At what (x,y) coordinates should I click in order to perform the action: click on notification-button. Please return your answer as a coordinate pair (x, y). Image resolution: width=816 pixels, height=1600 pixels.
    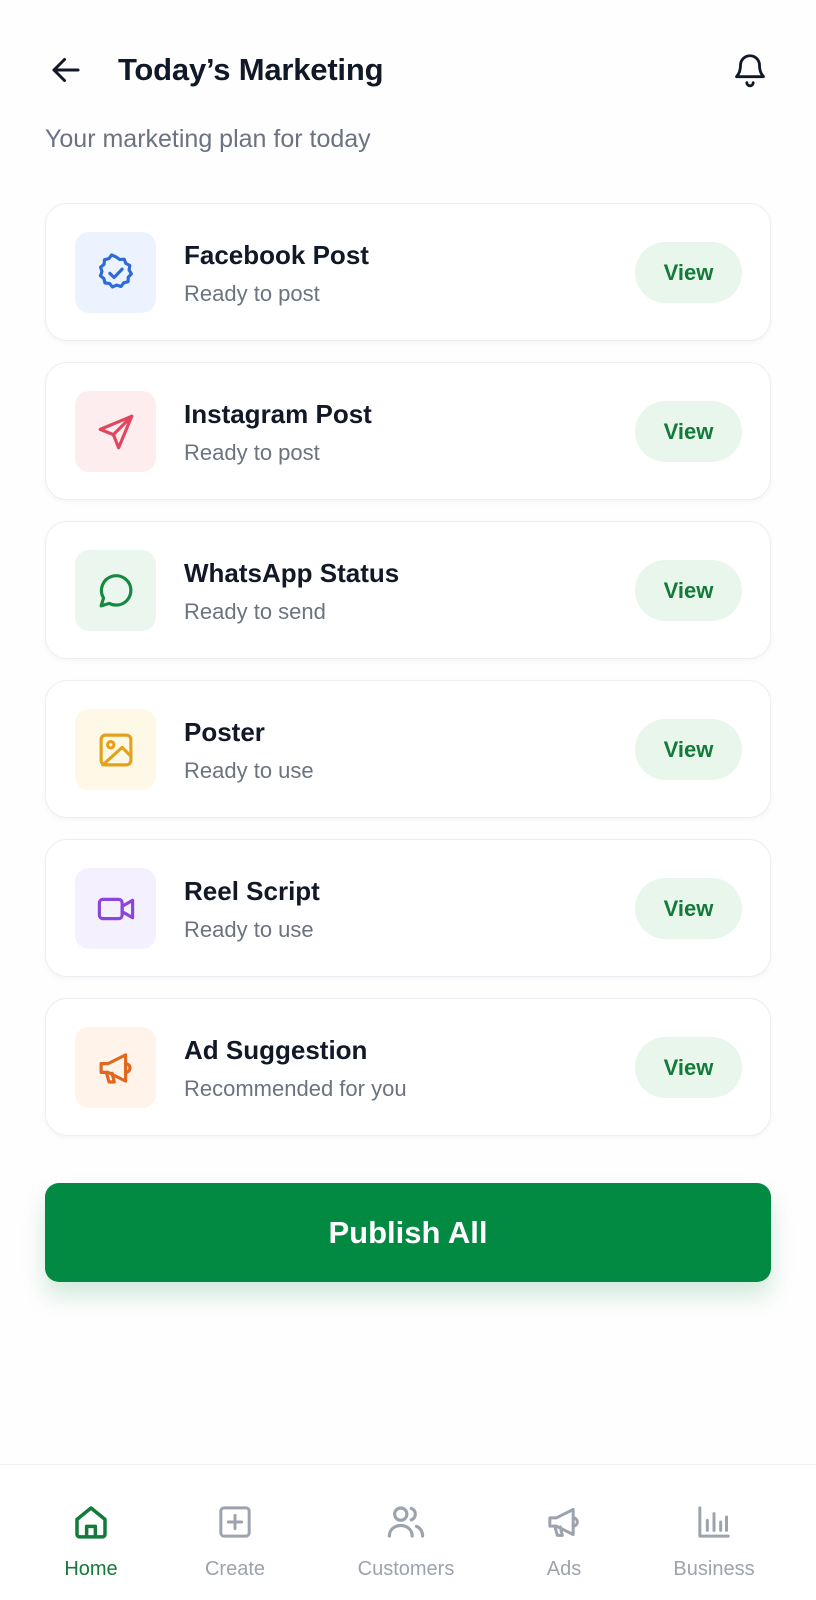
    Looking at the image, I should click on (750, 70).